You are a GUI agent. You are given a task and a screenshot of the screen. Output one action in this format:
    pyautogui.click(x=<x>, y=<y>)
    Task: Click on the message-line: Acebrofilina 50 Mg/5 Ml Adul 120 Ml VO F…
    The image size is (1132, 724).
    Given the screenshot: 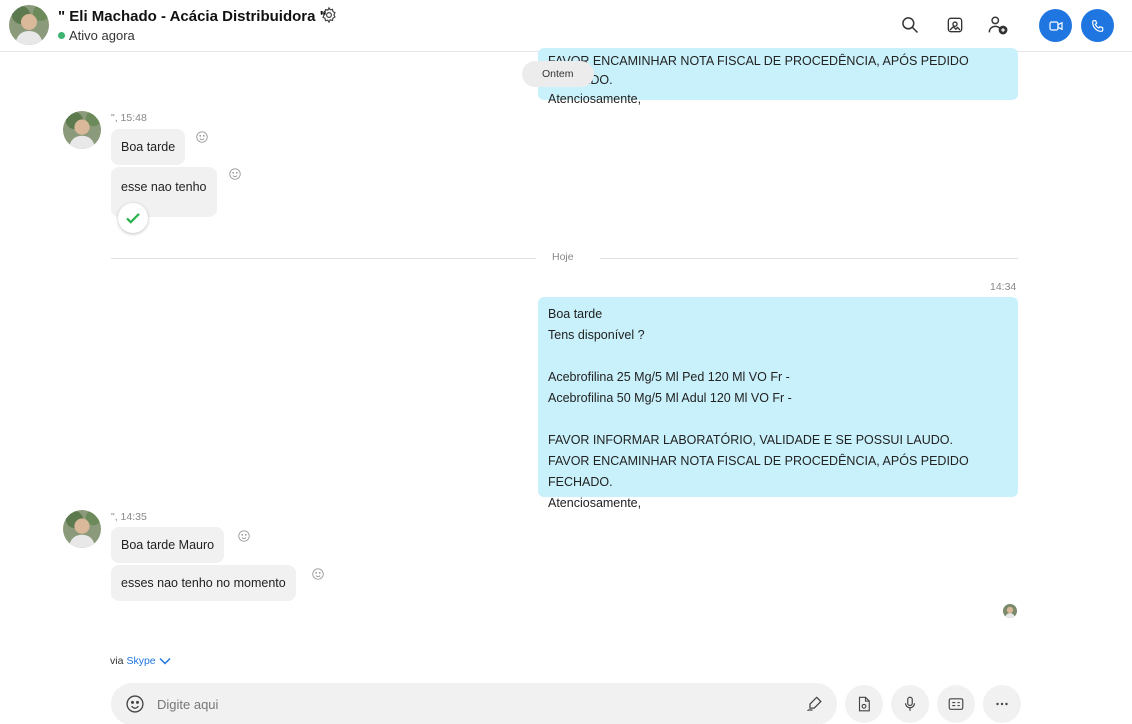 What is the action you would take?
    pyautogui.click(x=670, y=398)
    